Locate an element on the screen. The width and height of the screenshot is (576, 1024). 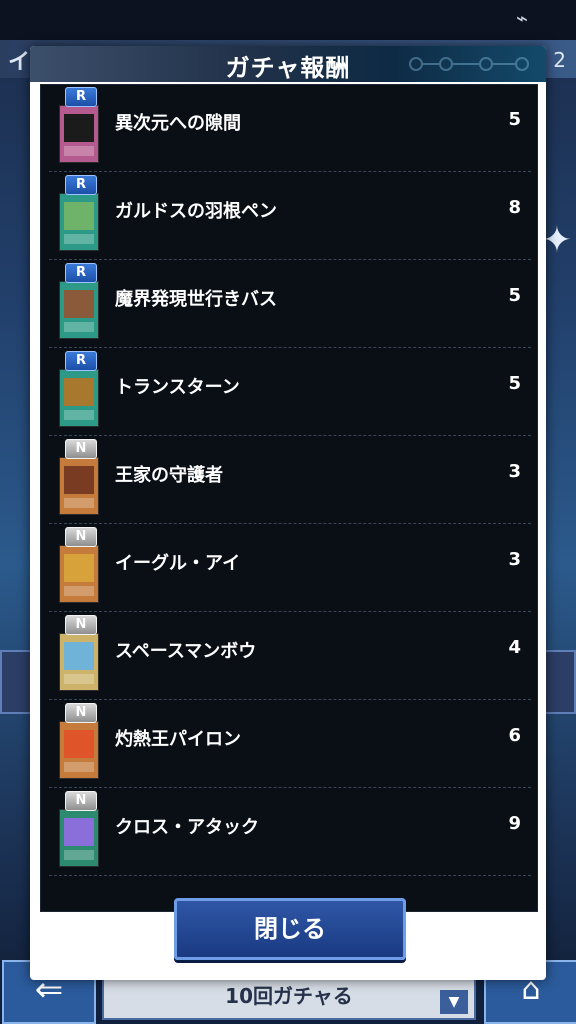
card-count: 9 is located at coordinates (514, 823).